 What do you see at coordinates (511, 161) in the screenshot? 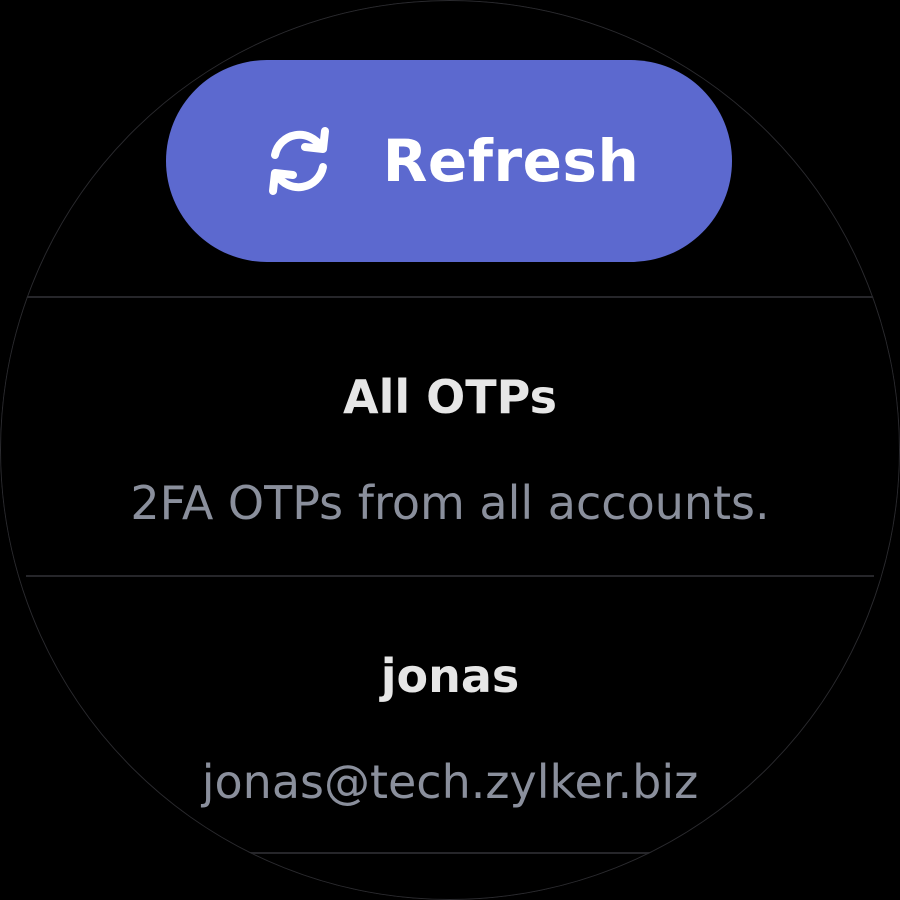
I see `refresh-label: Refresh` at bounding box center [511, 161].